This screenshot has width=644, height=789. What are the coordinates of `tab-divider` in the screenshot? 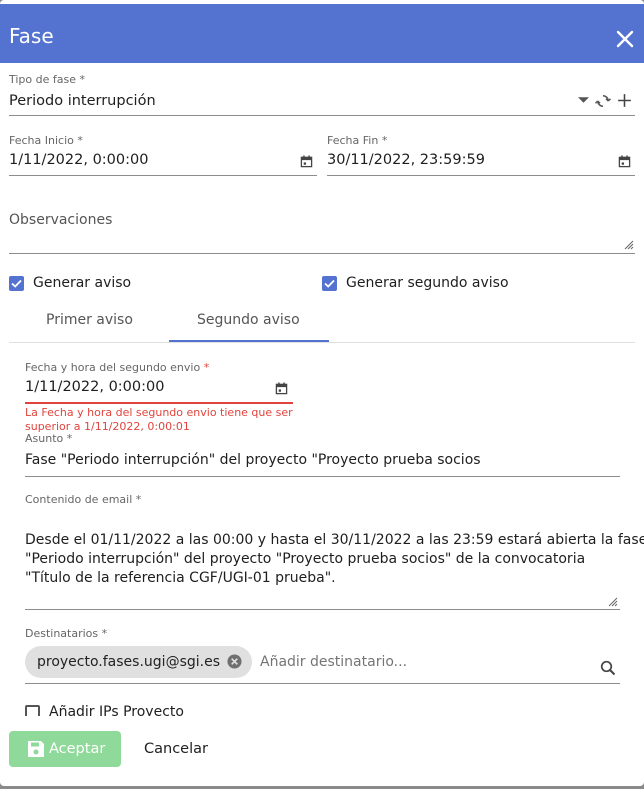 It's located at (322, 342).